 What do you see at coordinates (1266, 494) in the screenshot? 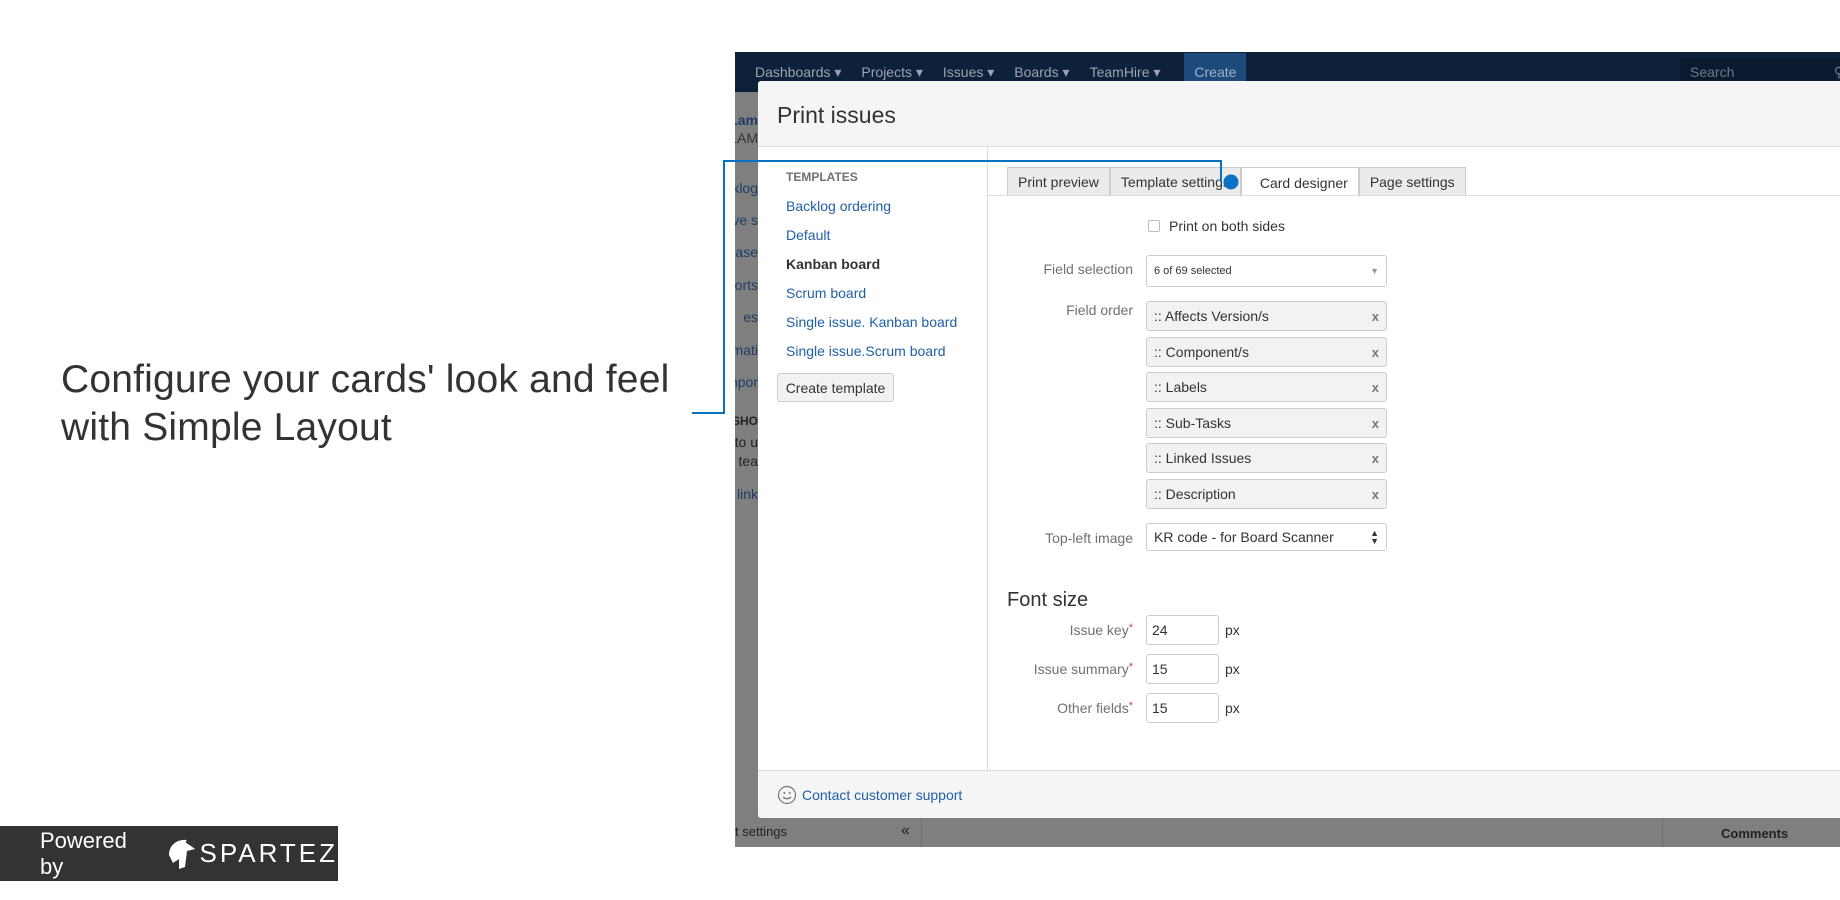
I see `field-order-item: :: Description x` at bounding box center [1266, 494].